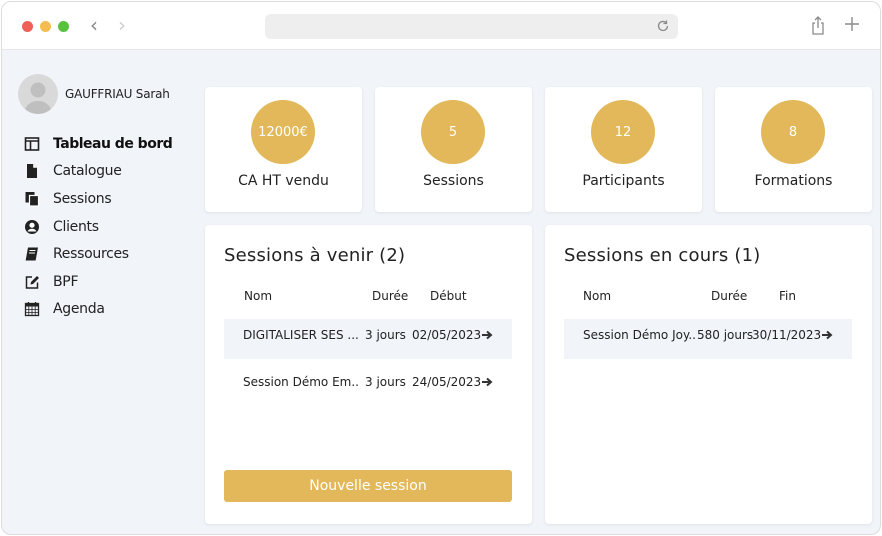 The width and height of the screenshot is (882, 536). I want to click on column-header-fin: Fin, so click(787, 296).